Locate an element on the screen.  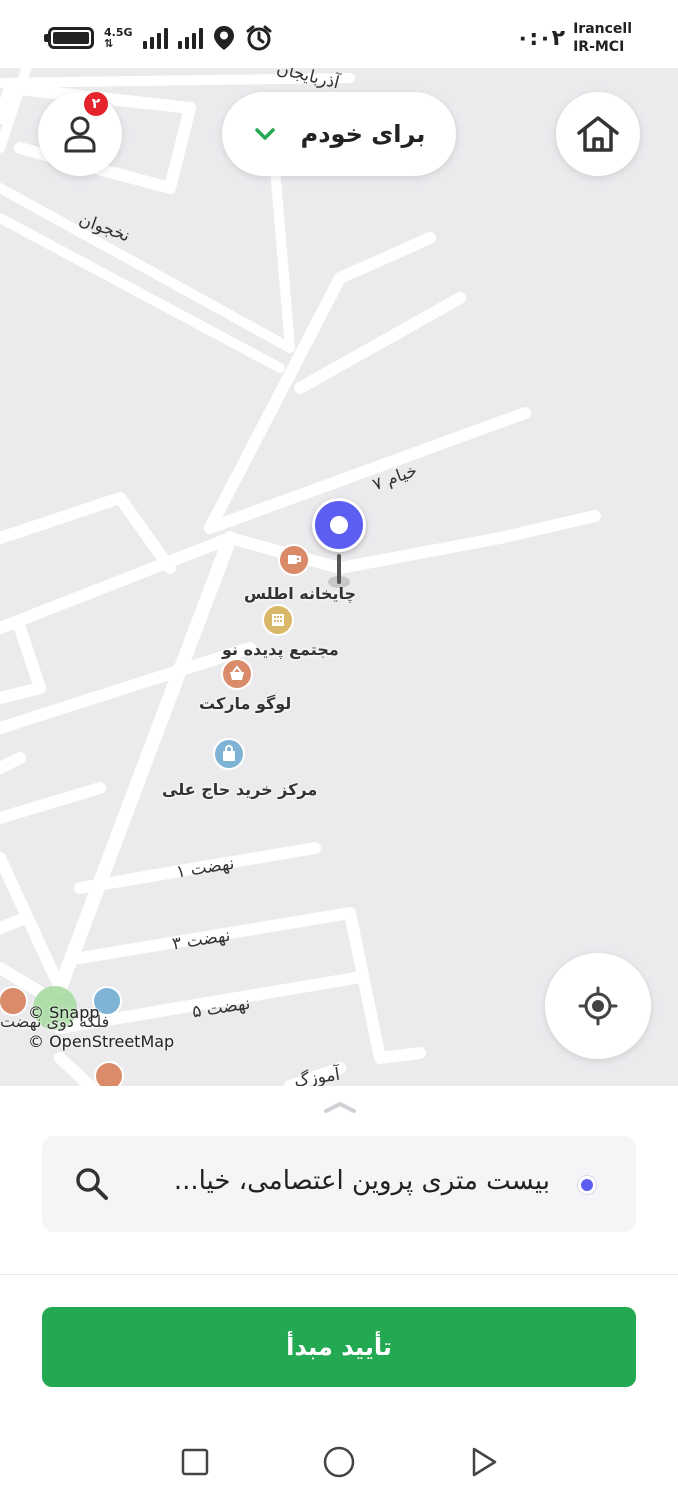
pin-stem is located at coordinates (339, 569).